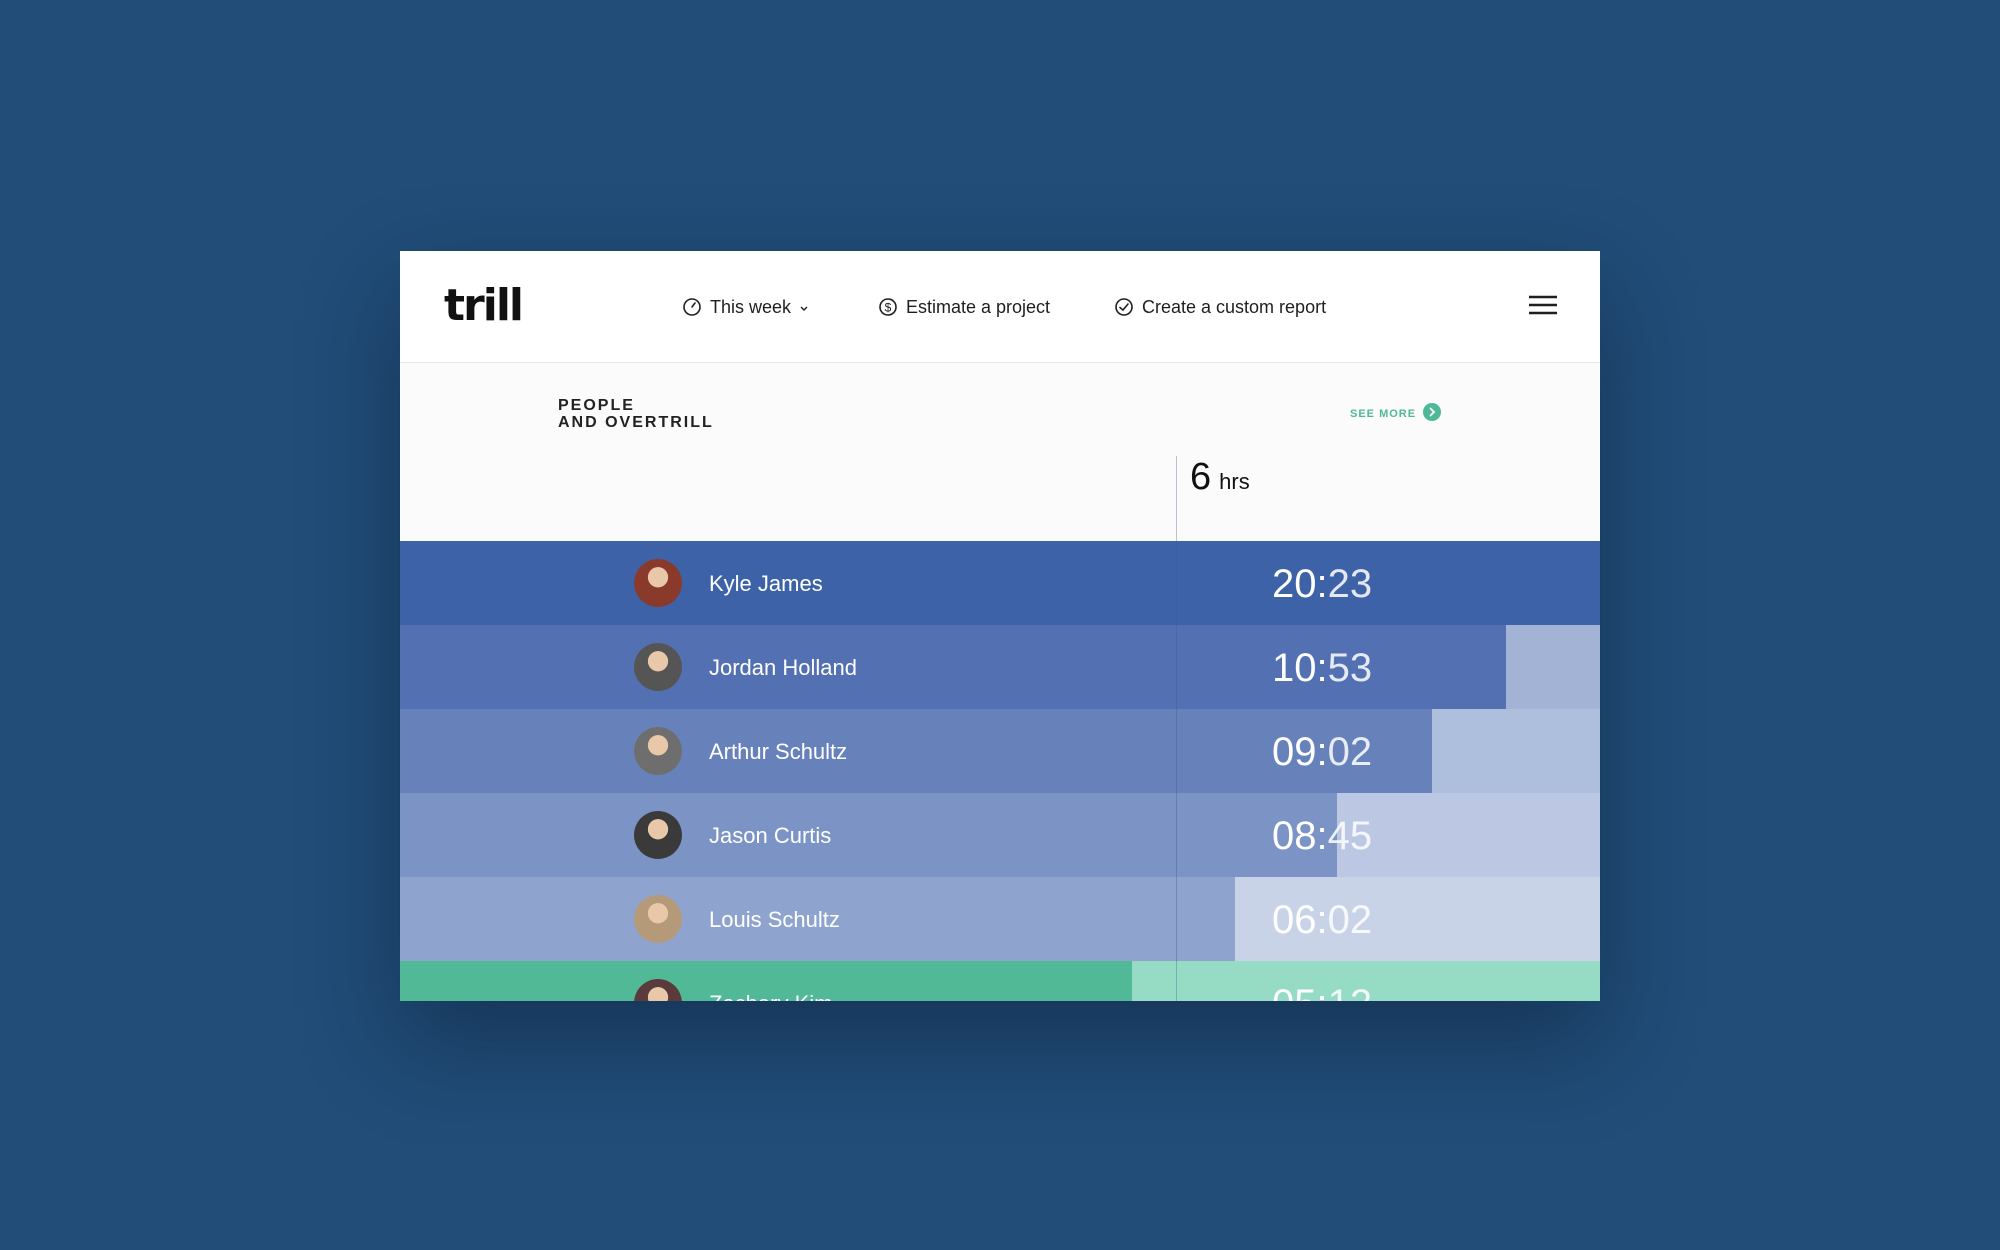 The height and width of the screenshot is (1250, 2000). Describe the element at coordinates (751, 306) in the screenshot. I see `period-label: This week` at that location.